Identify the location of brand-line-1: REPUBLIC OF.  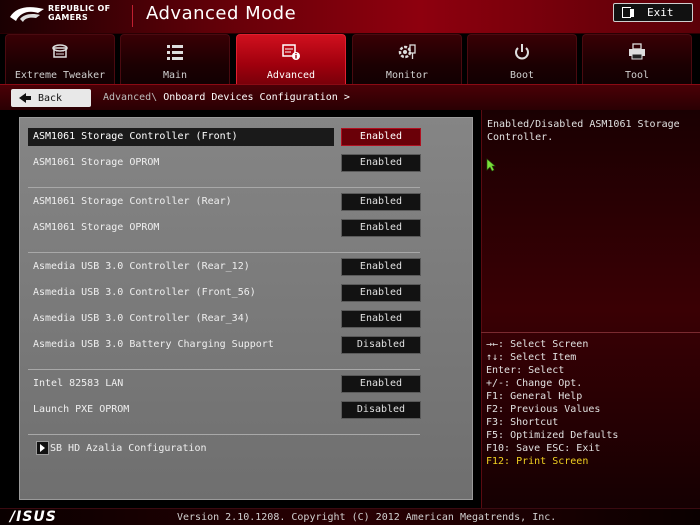
(79, 8).